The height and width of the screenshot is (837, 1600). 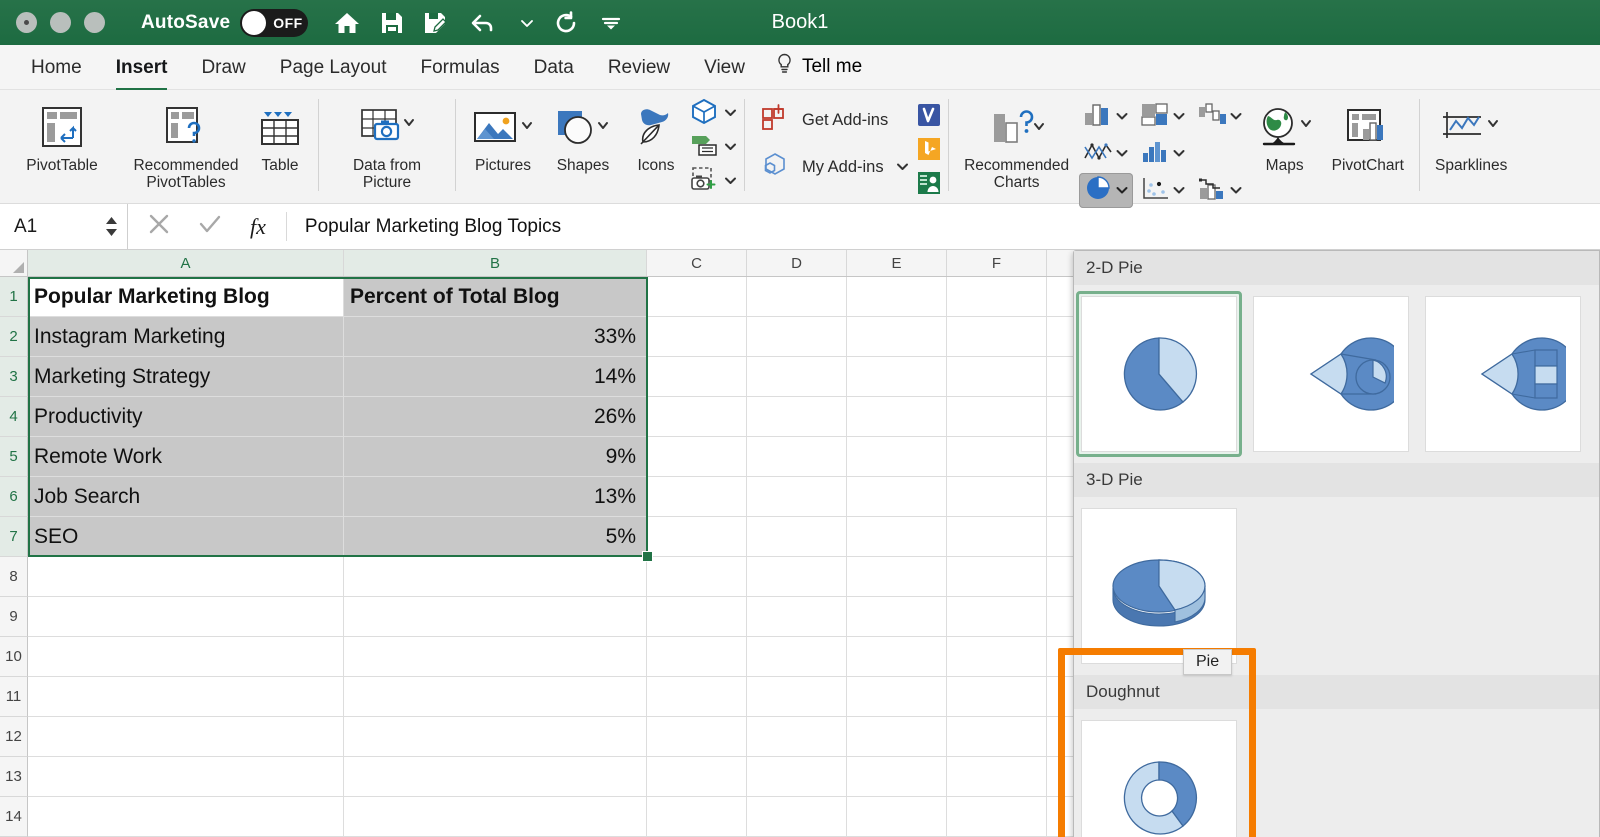 What do you see at coordinates (387, 140) in the screenshot?
I see `data-from-picture-button: Data from Picture` at bounding box center [387, 140].